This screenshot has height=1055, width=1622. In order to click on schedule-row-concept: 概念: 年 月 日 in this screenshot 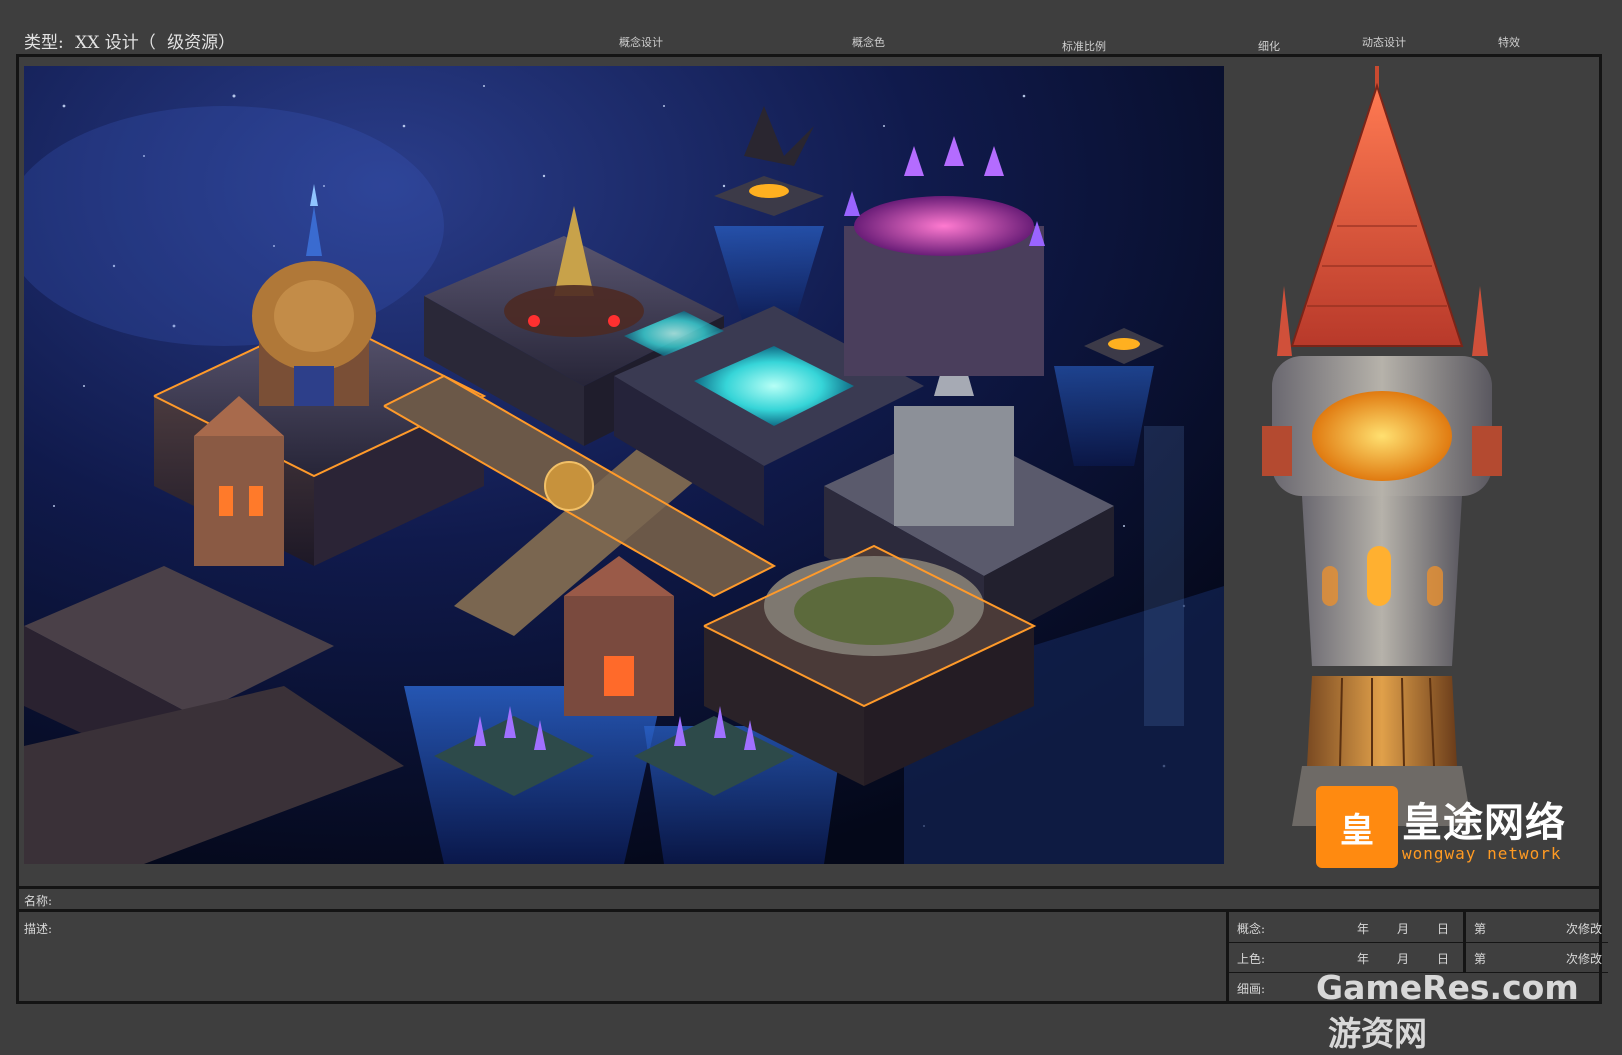, I will do `click(1346, 927)`.